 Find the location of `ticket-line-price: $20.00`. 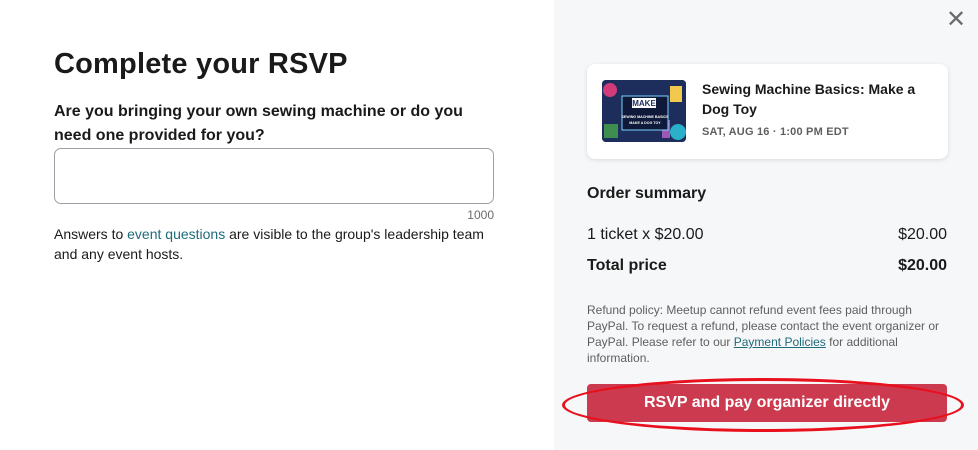

ticket-line-price: $20.00 is located at coordinates (922, 234).